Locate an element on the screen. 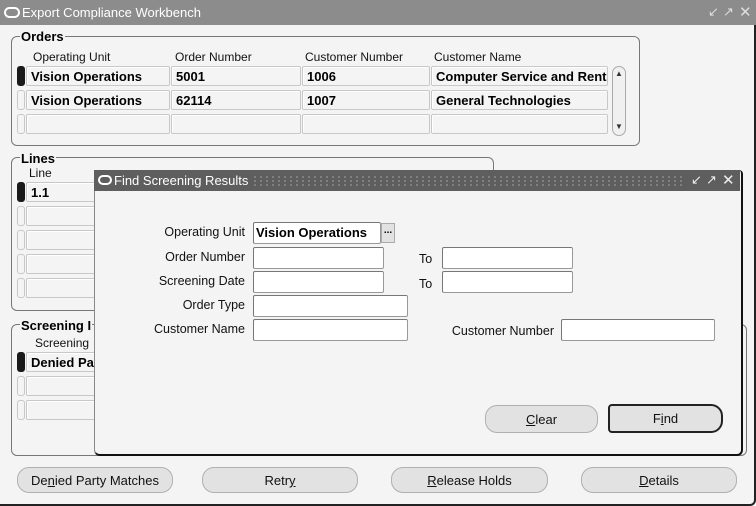 Image resolution: width=756 pixels, height=506 pixels. window-titlebar: Export Compliance Workbench ↙ ↗ ✕ is located at coordinates (378, 12).